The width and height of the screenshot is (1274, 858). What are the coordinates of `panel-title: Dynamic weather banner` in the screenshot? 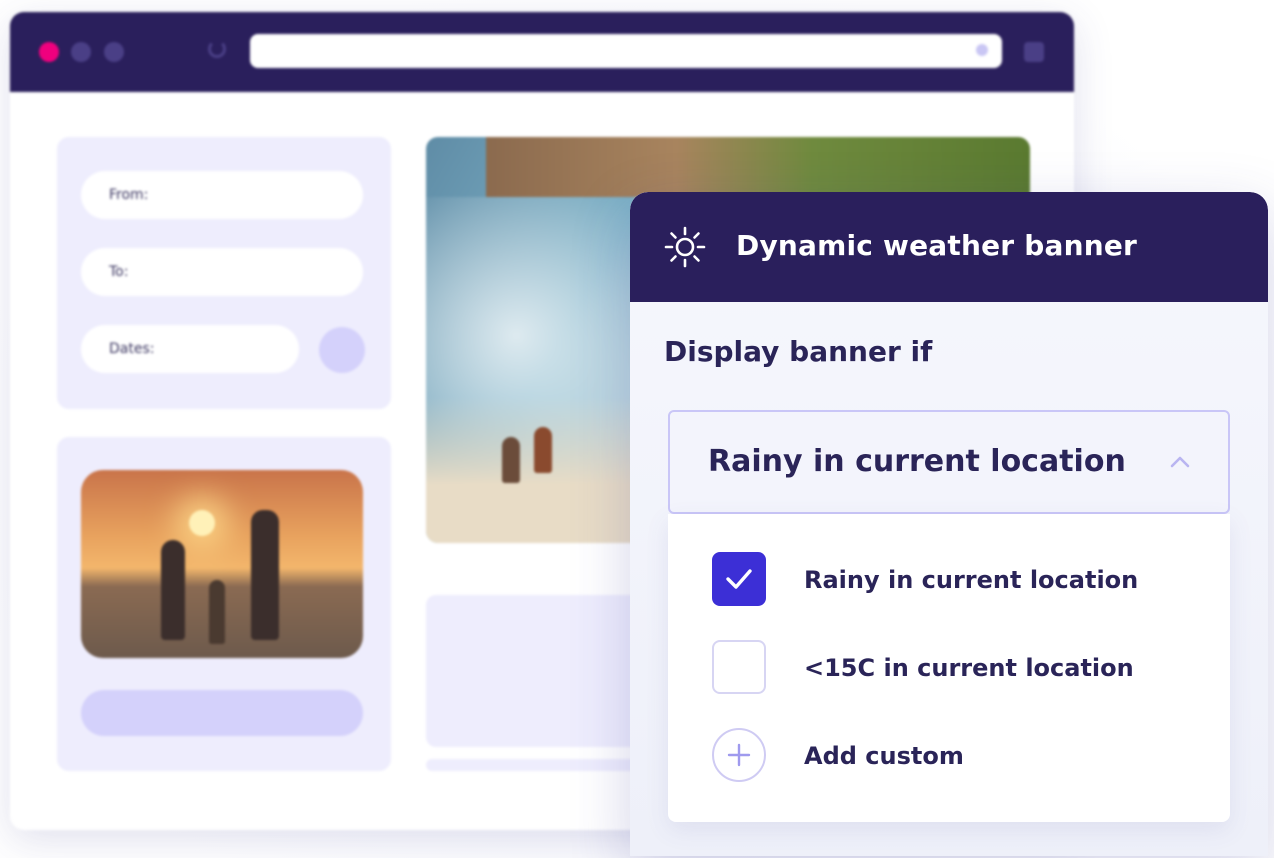 It's located at (937, 245).